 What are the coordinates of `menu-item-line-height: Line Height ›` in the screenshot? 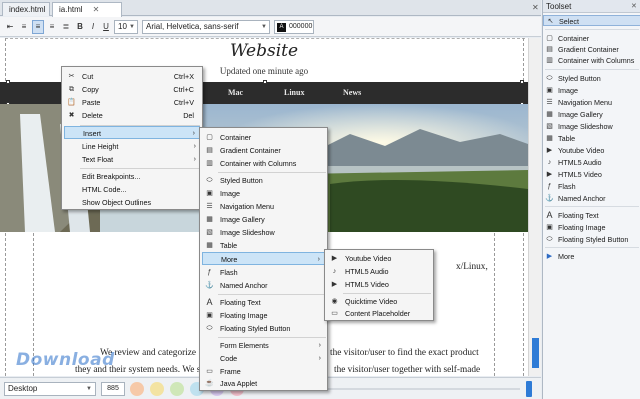 It's located at (132, 146).